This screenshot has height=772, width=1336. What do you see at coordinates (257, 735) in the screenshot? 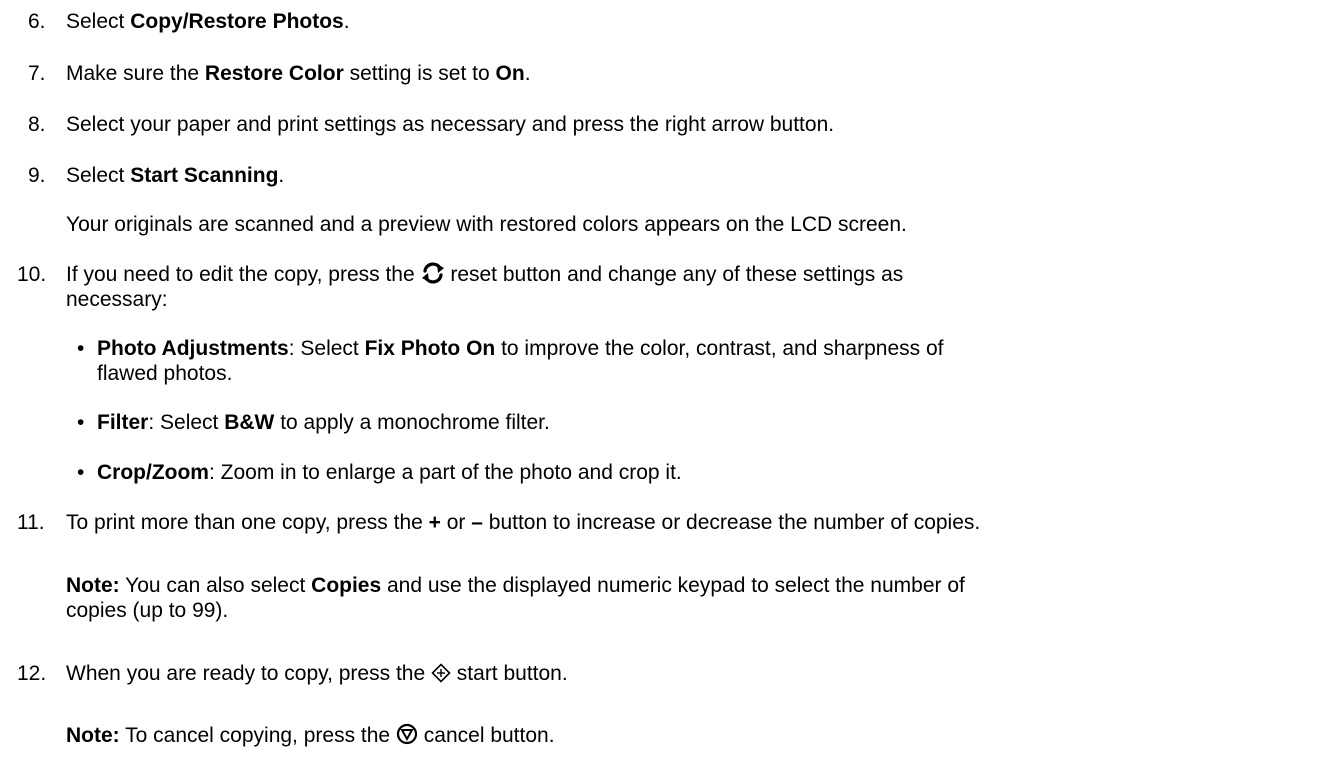
I see `note-text: To cancel copying, press the` at bounding box center [257, 735].